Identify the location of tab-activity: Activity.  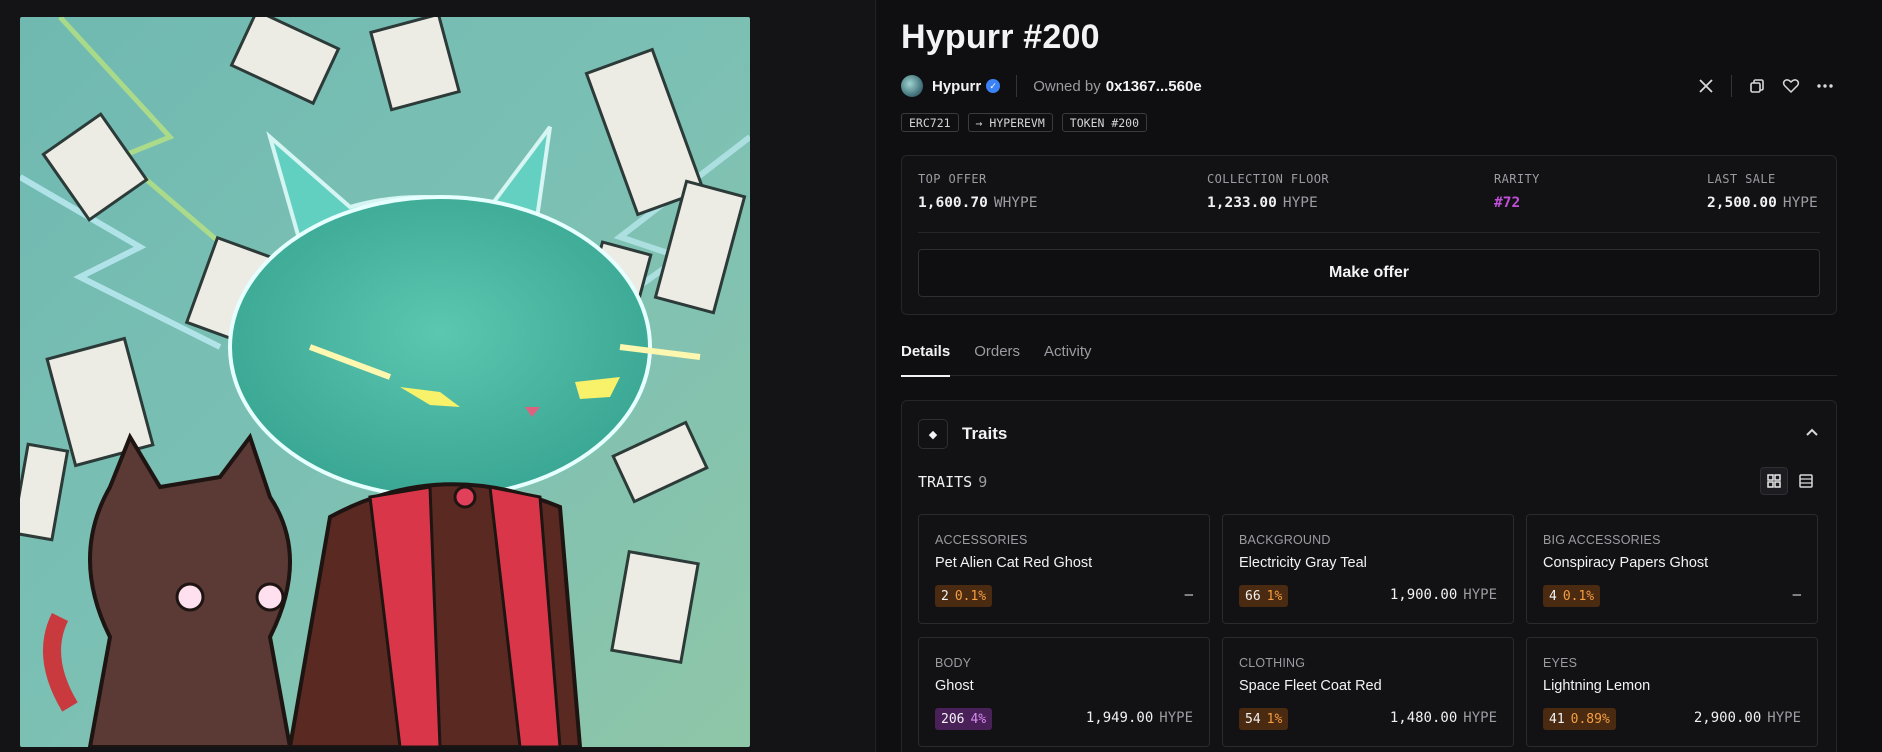
(1068, 358).